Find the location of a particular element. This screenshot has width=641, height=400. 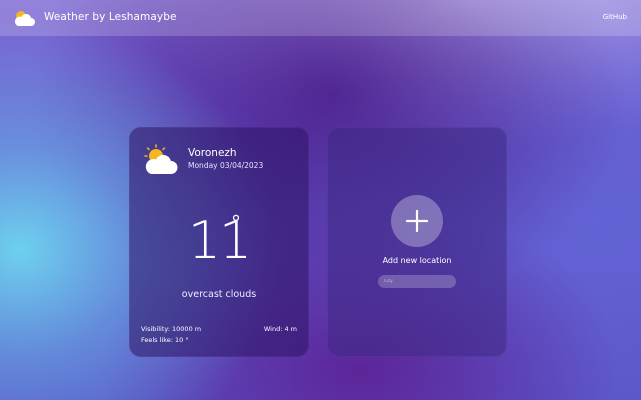

city-input is located at coordinates (417, 281).